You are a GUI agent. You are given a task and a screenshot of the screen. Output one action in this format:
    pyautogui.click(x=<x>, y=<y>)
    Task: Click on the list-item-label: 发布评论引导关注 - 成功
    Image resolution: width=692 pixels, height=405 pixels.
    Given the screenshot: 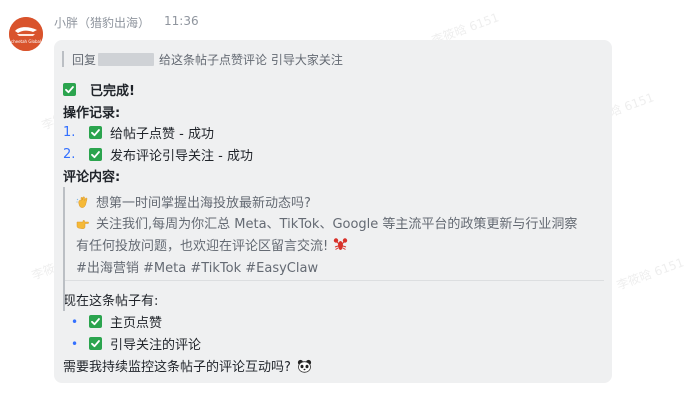 What is the action you would take?
    pyautogui.click(x=181, y=156)
    